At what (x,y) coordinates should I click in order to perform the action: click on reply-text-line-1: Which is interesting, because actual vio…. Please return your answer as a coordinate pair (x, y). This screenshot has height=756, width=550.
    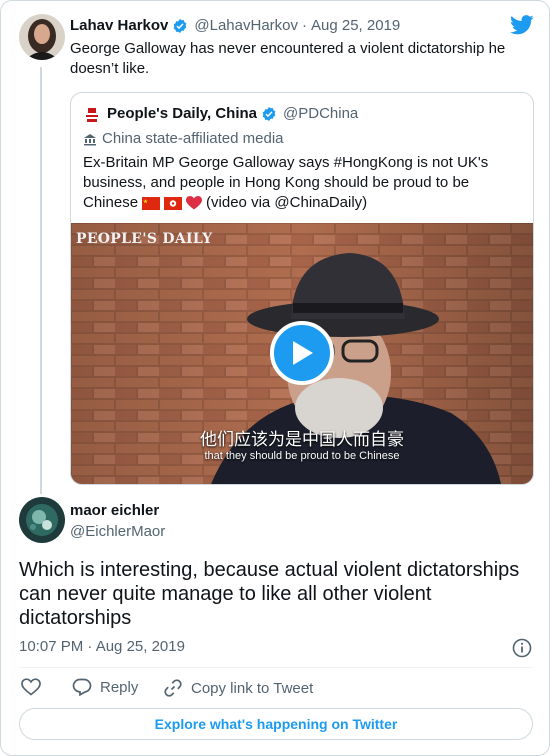
    Looking at the image, I should click on (269, 570).